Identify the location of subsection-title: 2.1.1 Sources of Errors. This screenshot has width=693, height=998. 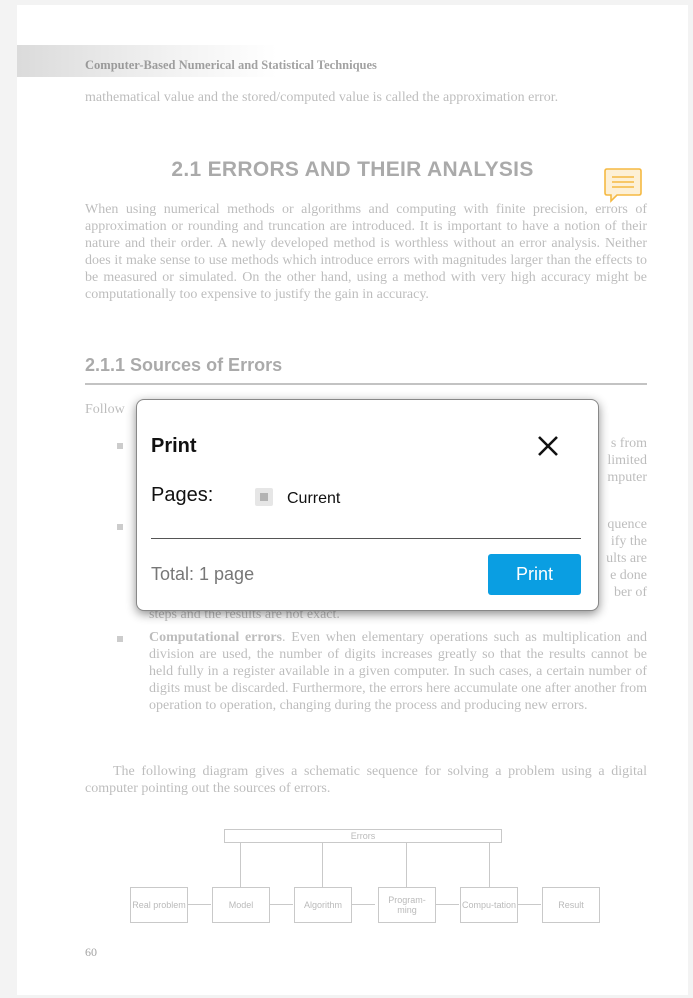
(184, 365).